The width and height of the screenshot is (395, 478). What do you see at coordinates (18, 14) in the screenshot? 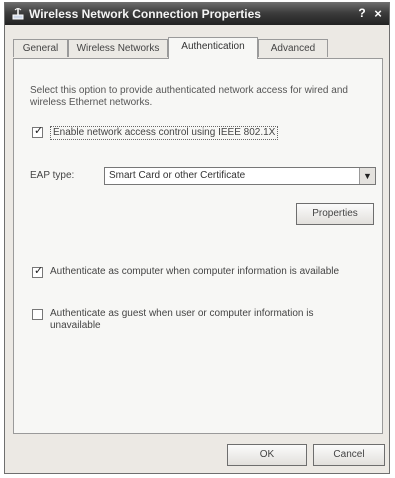
I see `network-connection-icon` at bounding box center [18, 14].